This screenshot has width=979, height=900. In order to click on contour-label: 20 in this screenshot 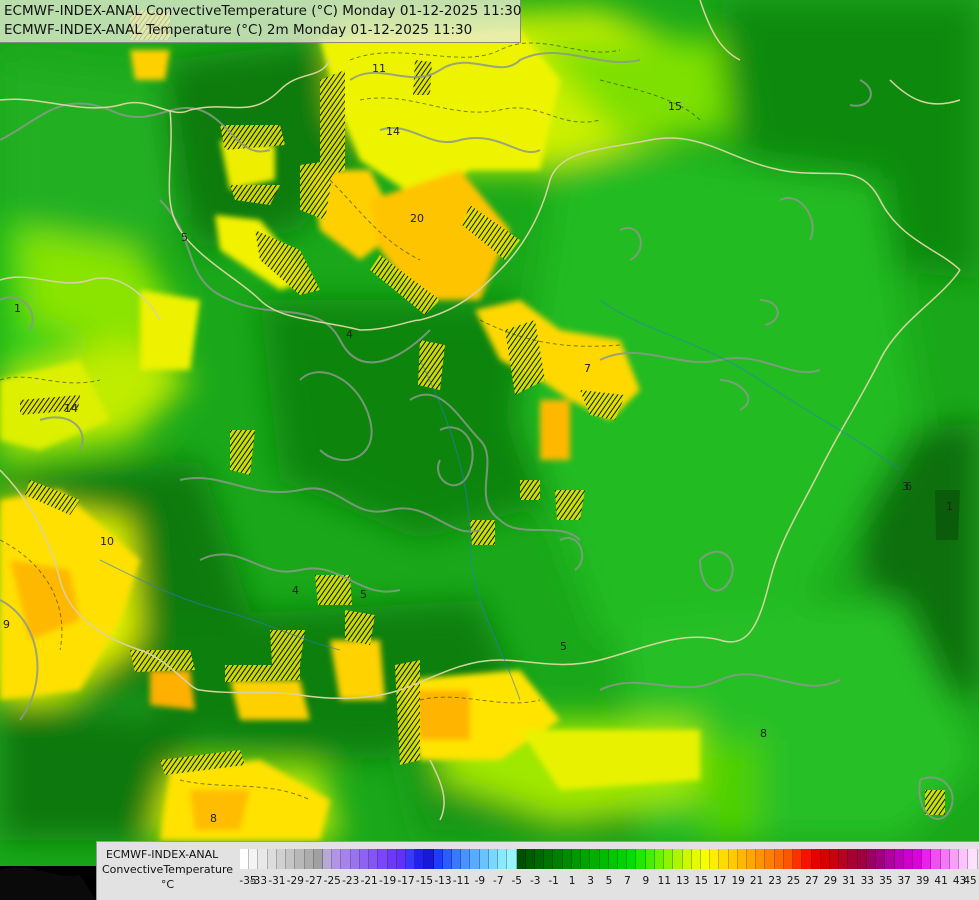, I will do `click(417, 218)`.